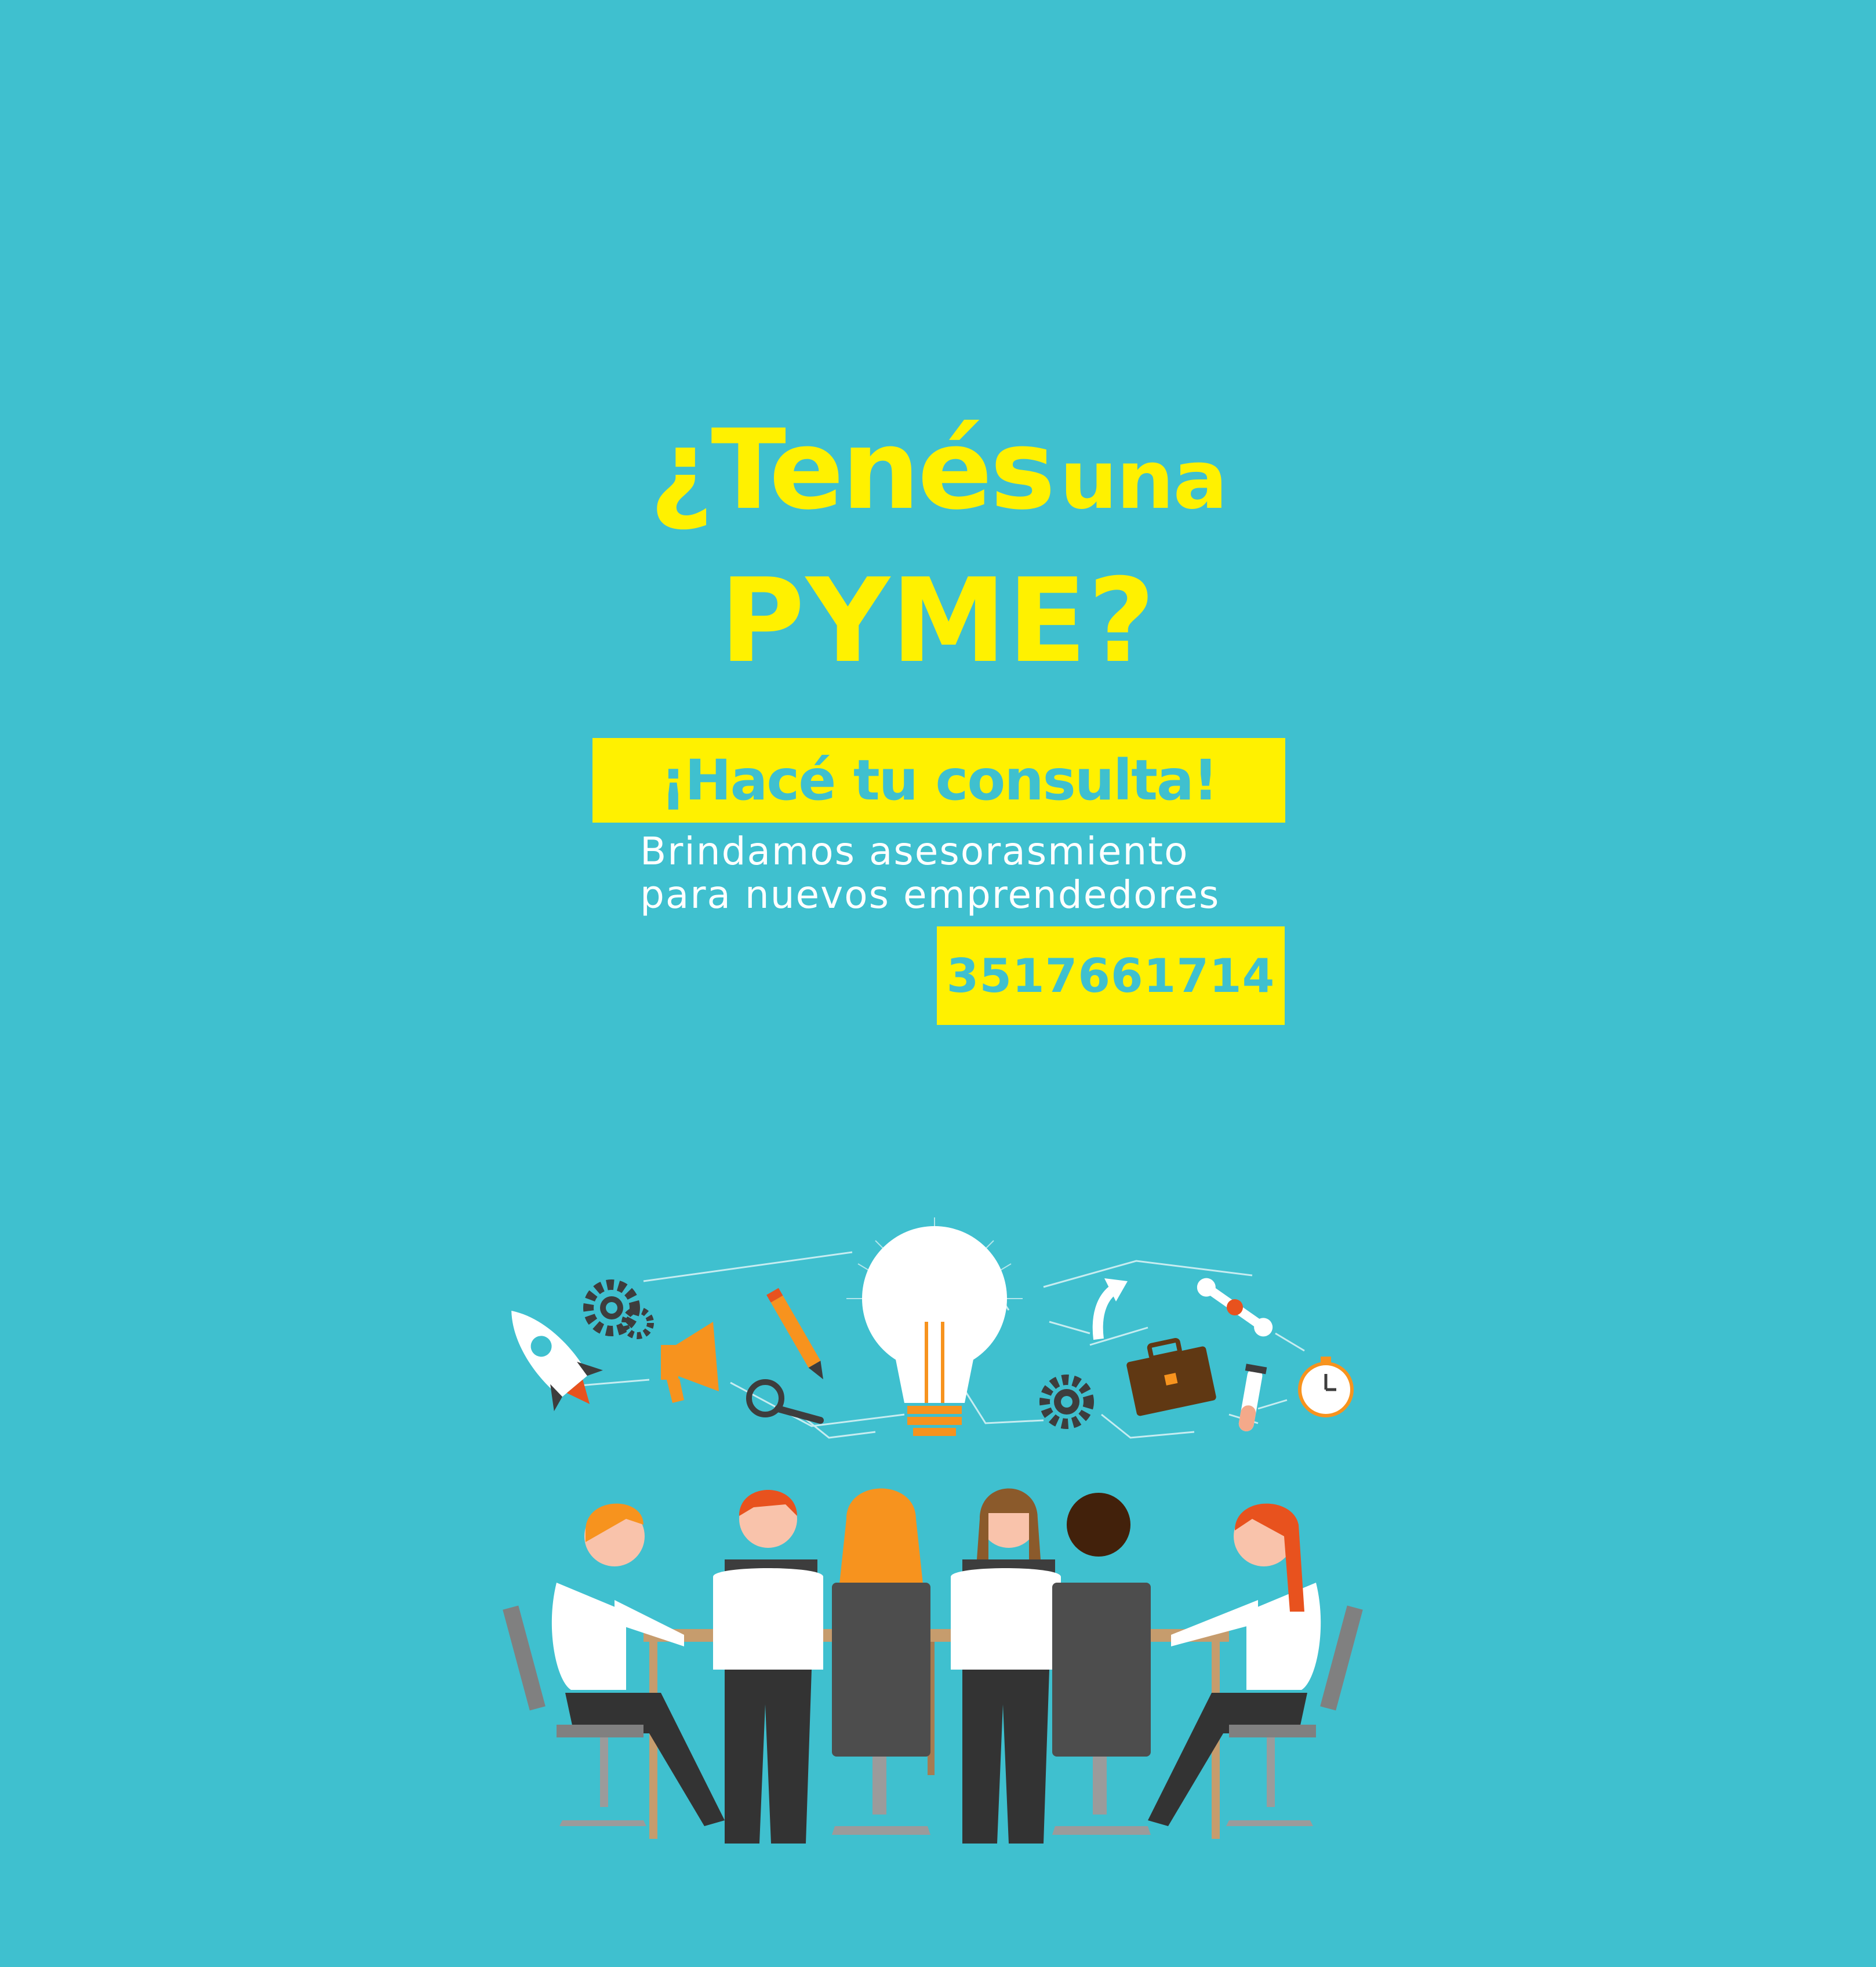 This screenshot has height=1967, width=1876. What do you see at coordinates (934, 1326) in the screenshot?
I see `lightbulb-icon` at bounding box center [934, 1326].